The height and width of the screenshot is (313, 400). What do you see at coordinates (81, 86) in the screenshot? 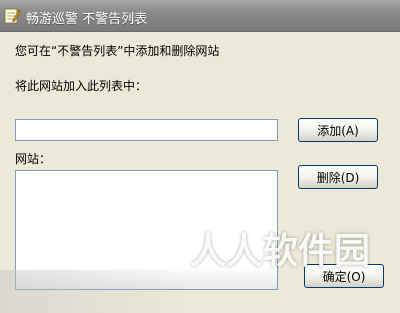
I see `add-site-label: 将此网站加入此列表中：` at bounding box center [81, 86].